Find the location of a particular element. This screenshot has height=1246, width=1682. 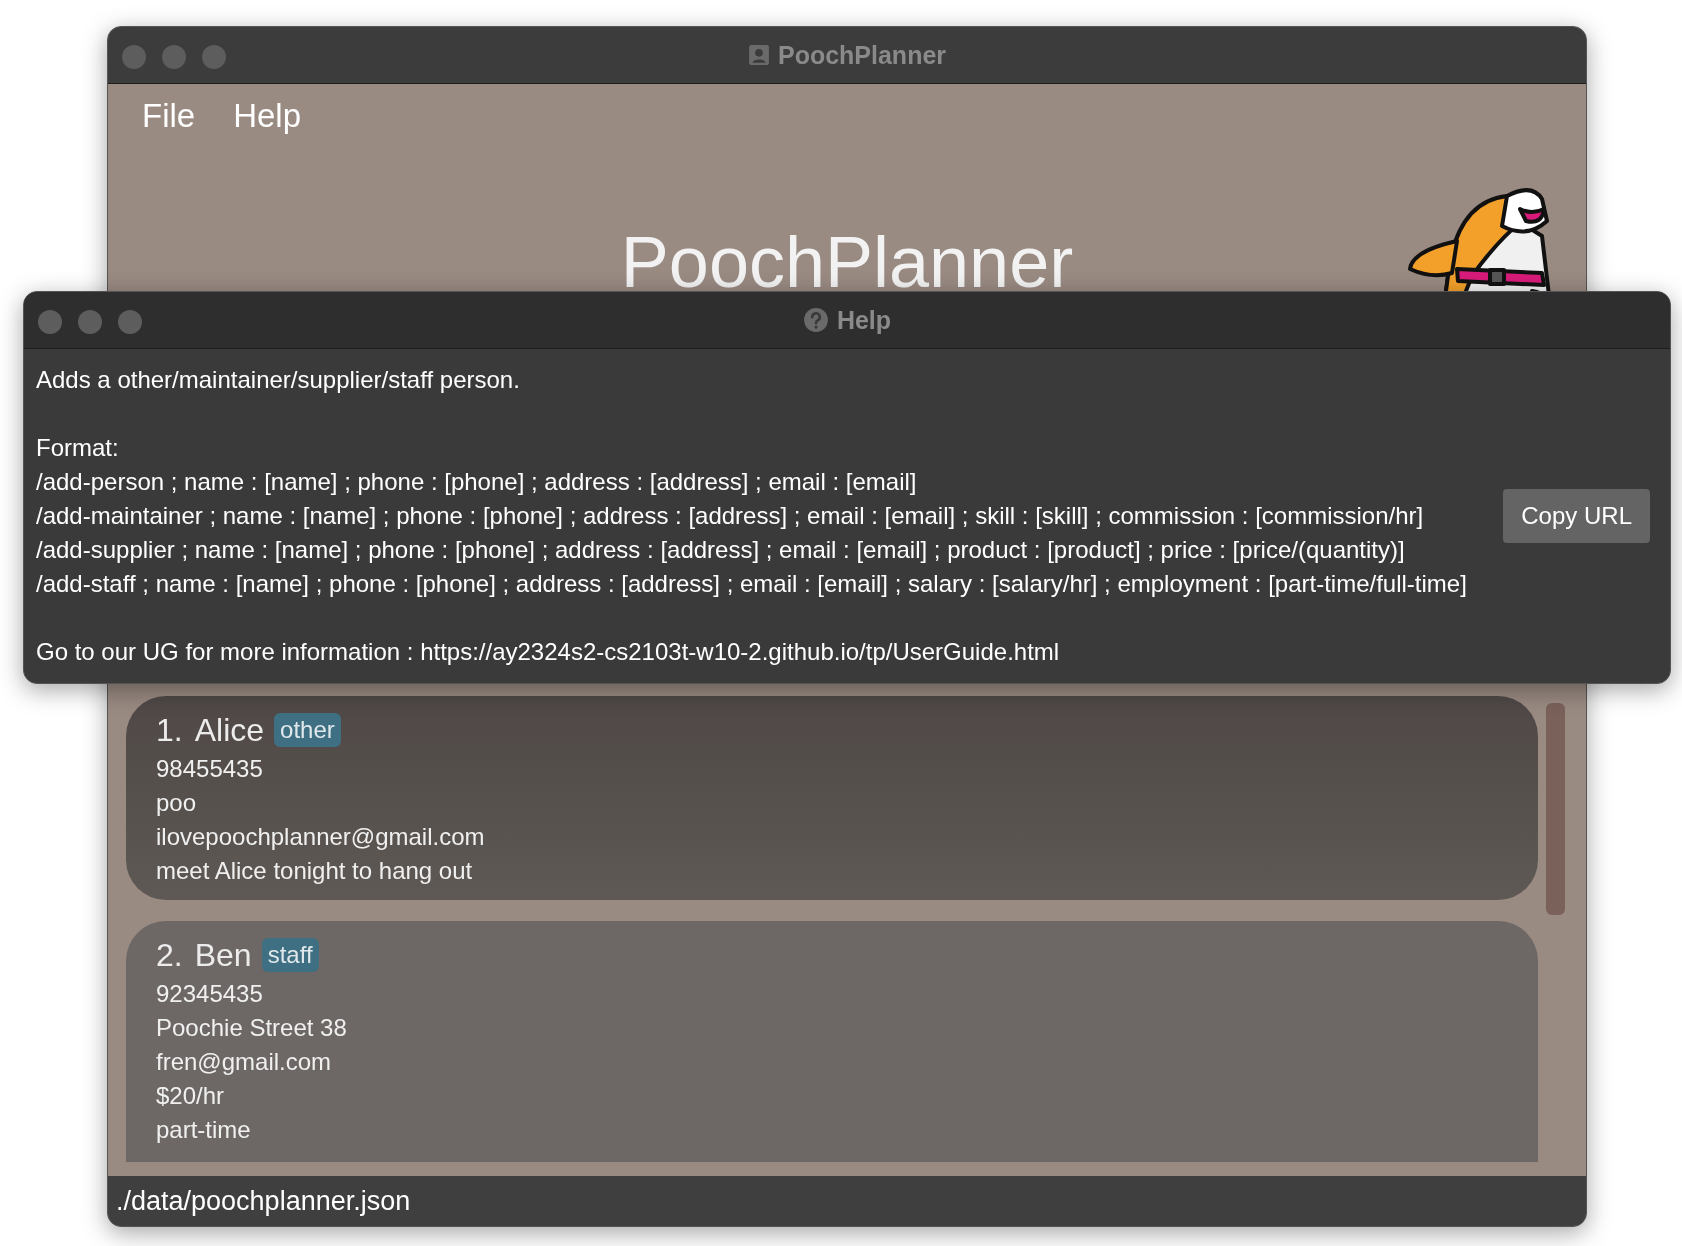

contact-card-icon is located at coordinates (758, 55).